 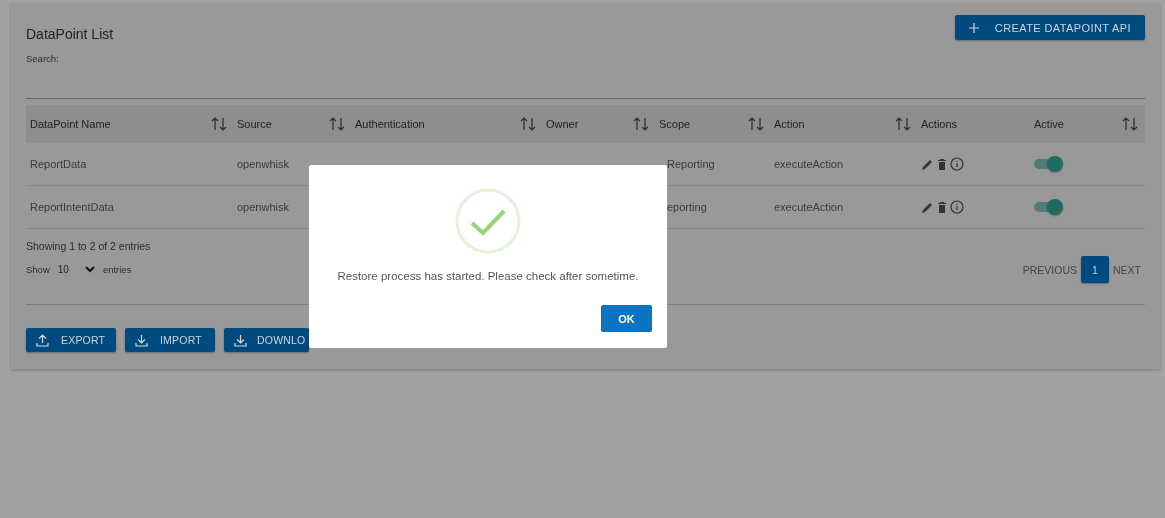 I want to click on upload-icon, so click(x=42, y=340).